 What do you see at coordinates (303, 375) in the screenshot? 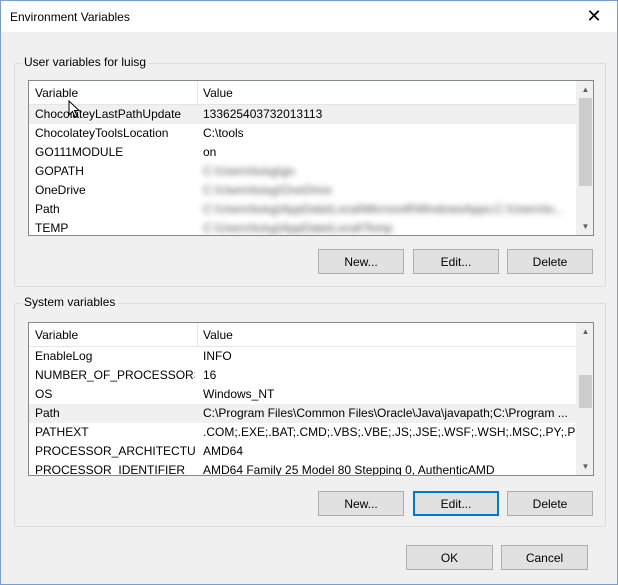
I see `table-row: NUMBER_OF_PROCESSORS 16` at bounding box center [303, 375].